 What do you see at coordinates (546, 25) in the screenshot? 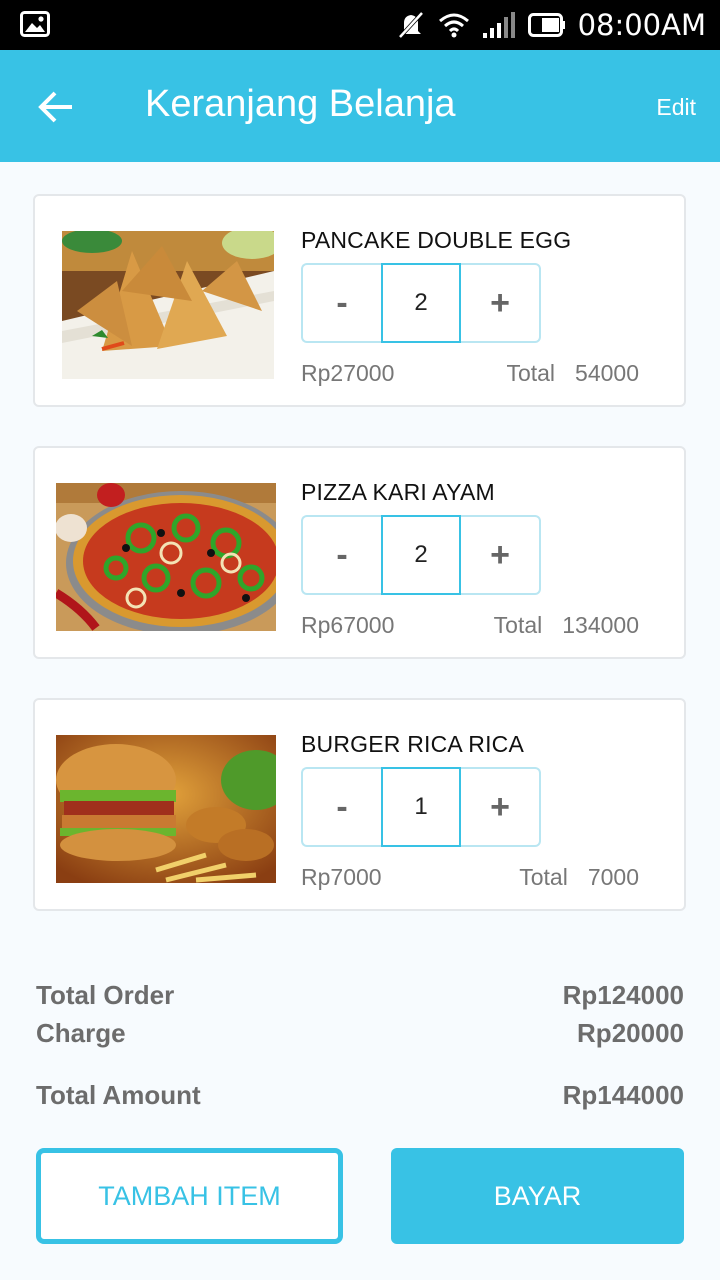
I see `battery-icon` at bounding box center [546, 25].